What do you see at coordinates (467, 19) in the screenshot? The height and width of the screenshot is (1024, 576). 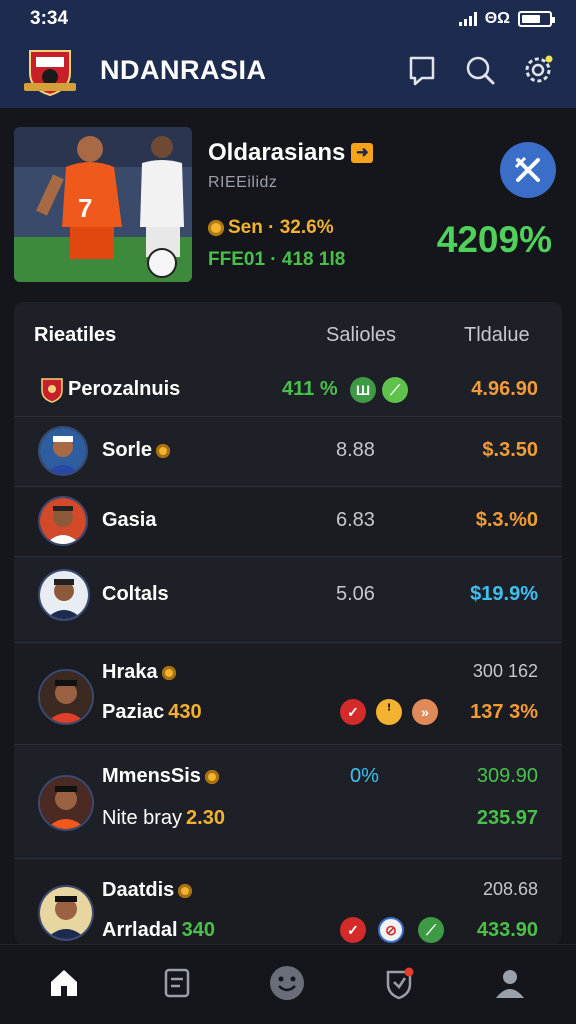 I see `signal-icon` at bounding box center [467, 19].